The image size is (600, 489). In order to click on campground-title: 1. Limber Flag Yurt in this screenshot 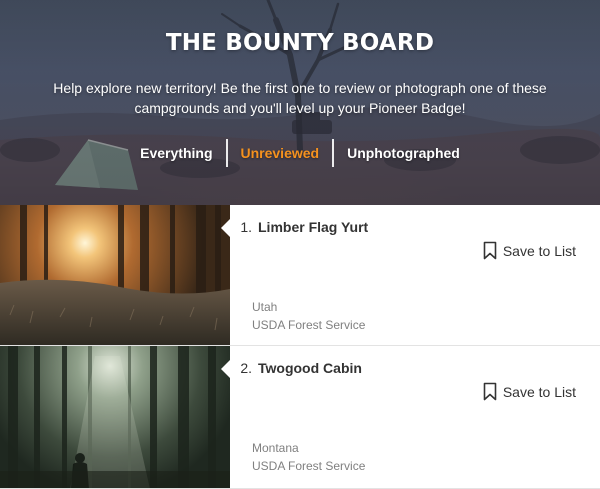, I will do `click(299, 227)`.